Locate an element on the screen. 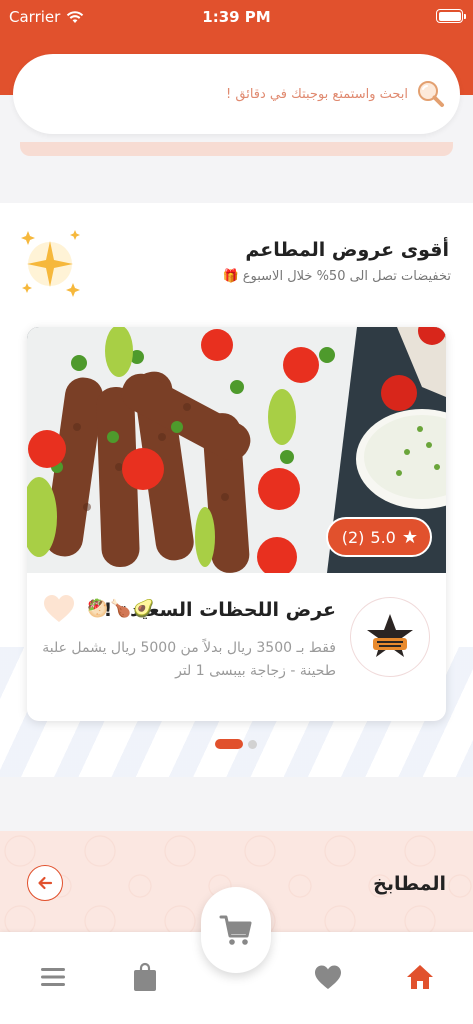  tab-favorites is located at coordinates (328, 977).